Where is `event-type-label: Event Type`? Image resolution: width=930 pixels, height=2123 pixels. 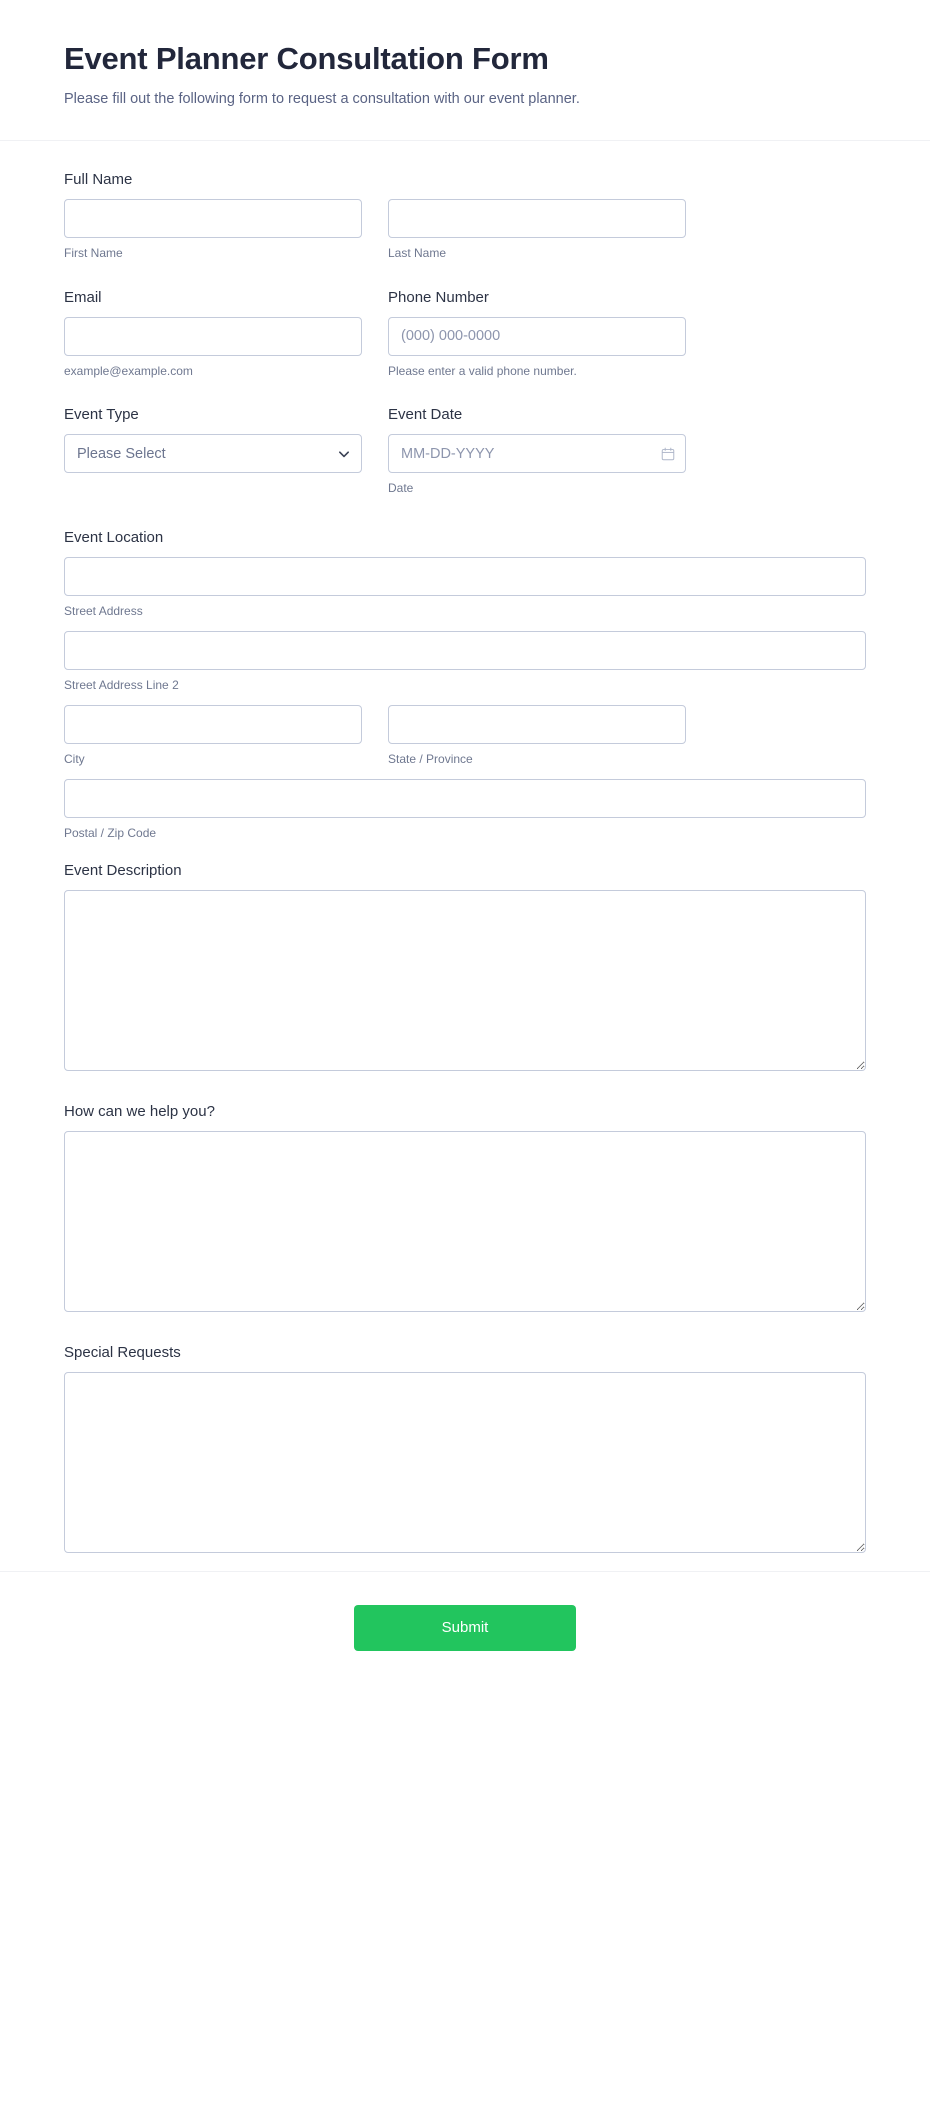 event-type-label: Event Type is located at coordinates (101, 415).